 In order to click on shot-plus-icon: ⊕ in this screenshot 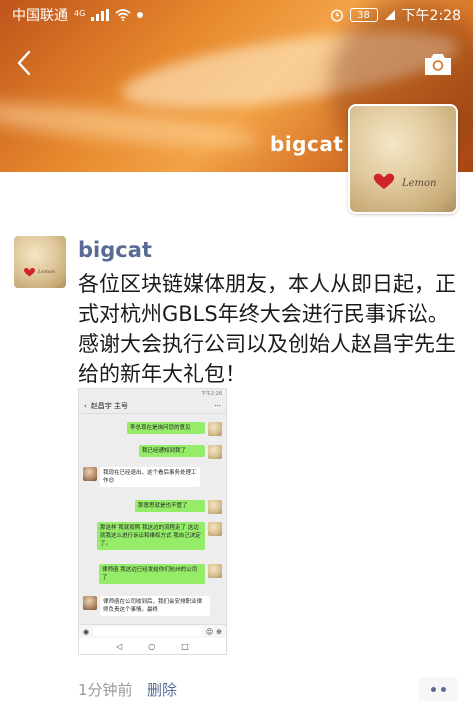, I will do `click(219, 631)`.